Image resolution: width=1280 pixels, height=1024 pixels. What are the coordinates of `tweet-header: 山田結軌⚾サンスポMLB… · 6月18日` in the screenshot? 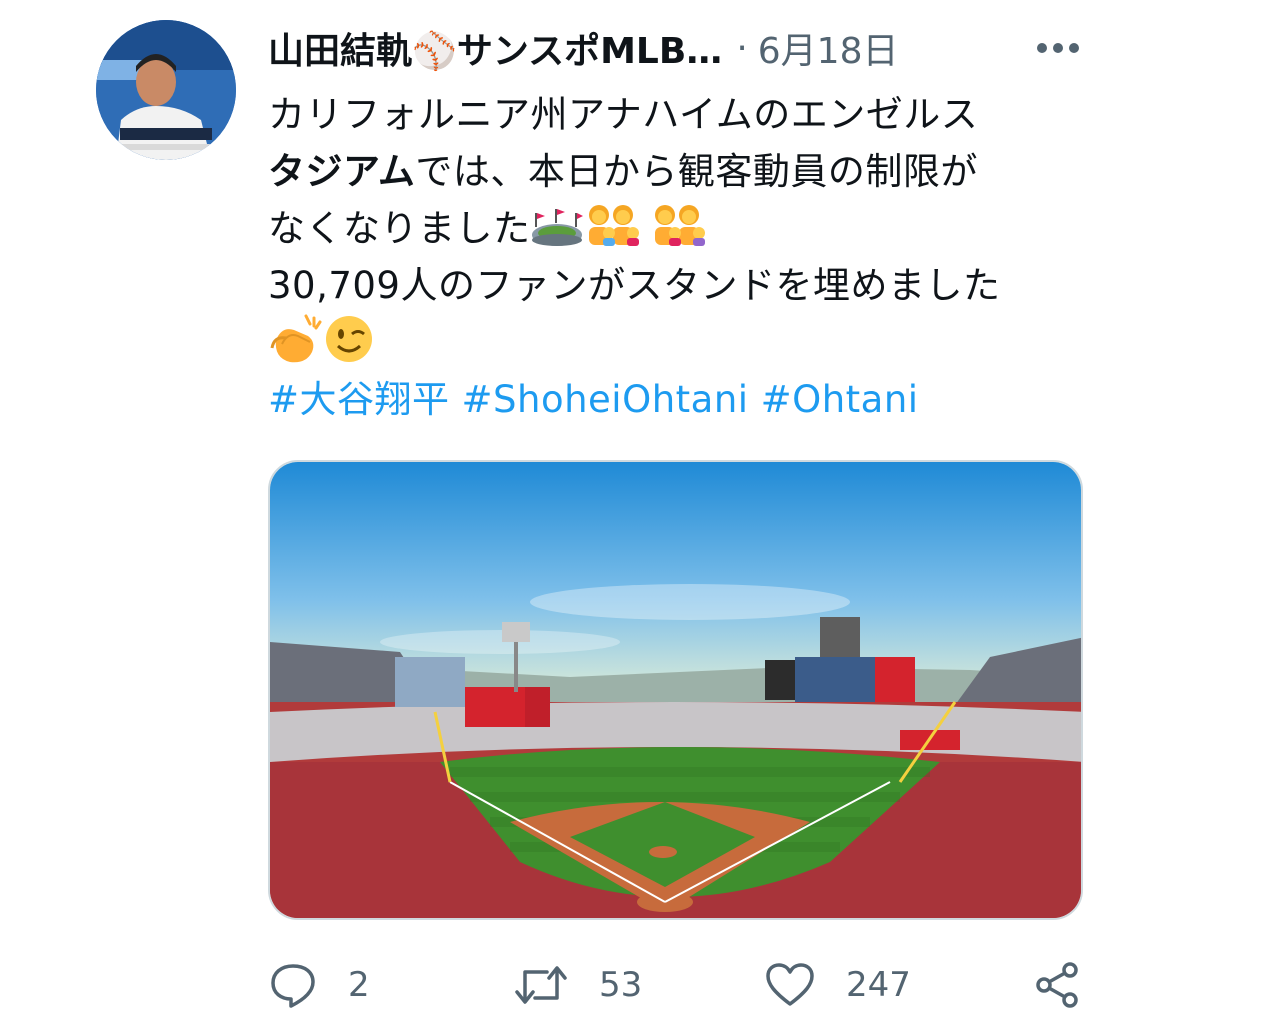 It's located at (583, 48).